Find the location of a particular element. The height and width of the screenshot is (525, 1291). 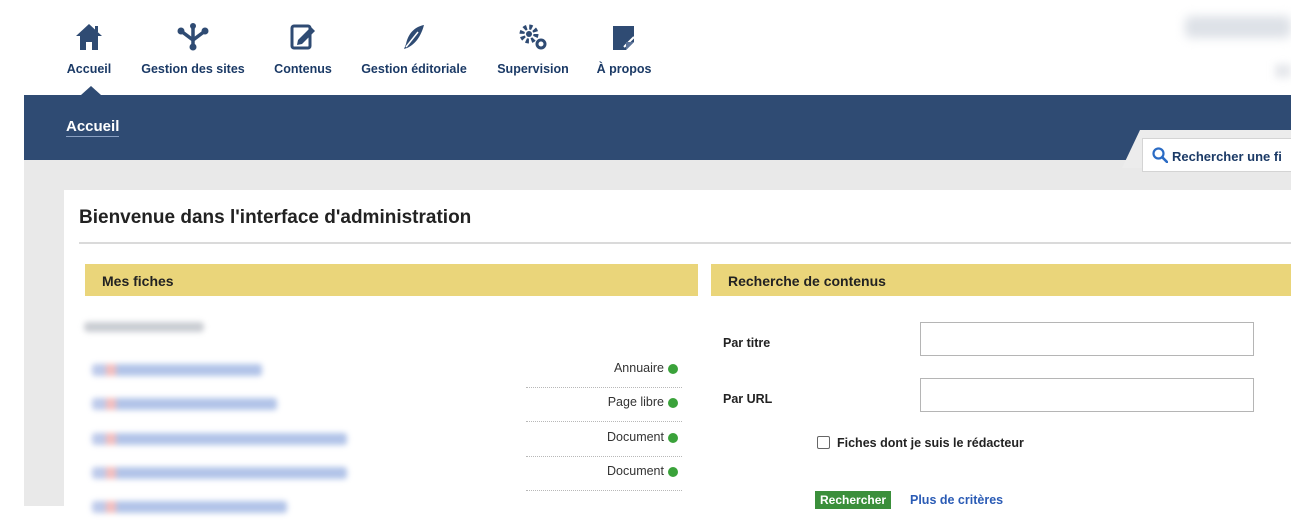

blurred-element is located at coordinates (1283, 71).